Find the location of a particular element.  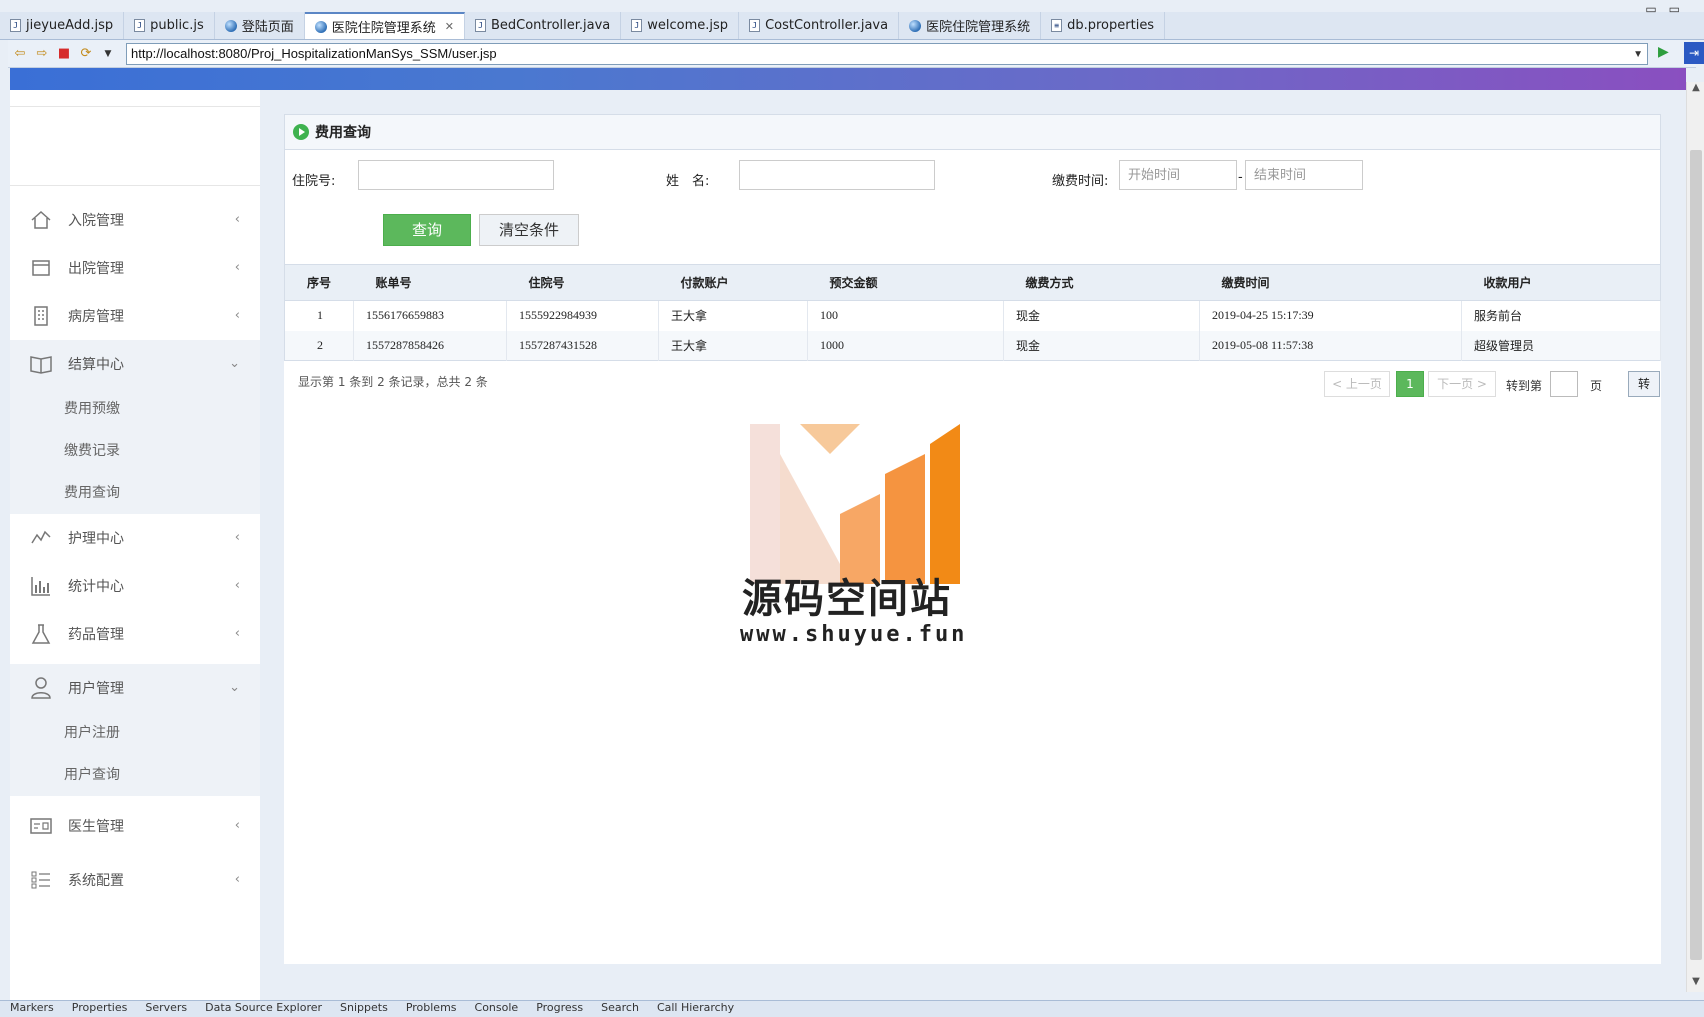

forward-arrow-icon: ⇨ is located at coordinates (42, 54).